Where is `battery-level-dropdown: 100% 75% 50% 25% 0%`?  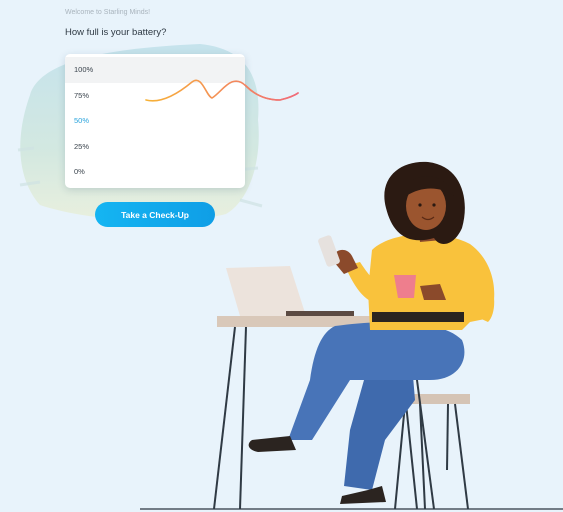 battery-level-dropdown: 100% 75% 50% 25% 0% is located at coordinates (155, 121).